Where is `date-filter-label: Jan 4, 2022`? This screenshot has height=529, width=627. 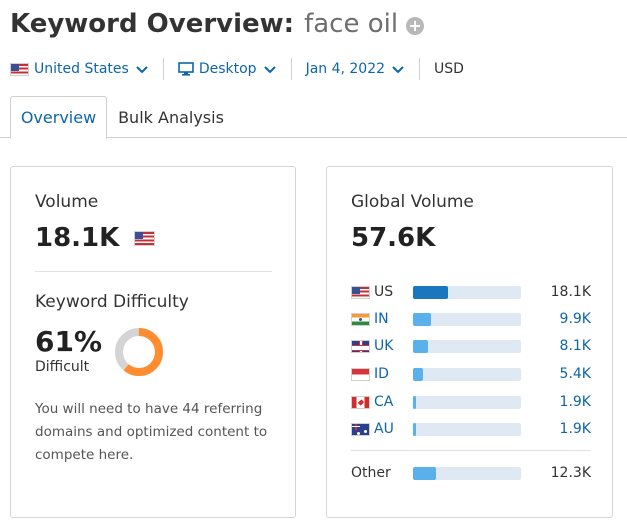 date-filter-label: Jan 4, 2022 is located at coordinates (345, 69).